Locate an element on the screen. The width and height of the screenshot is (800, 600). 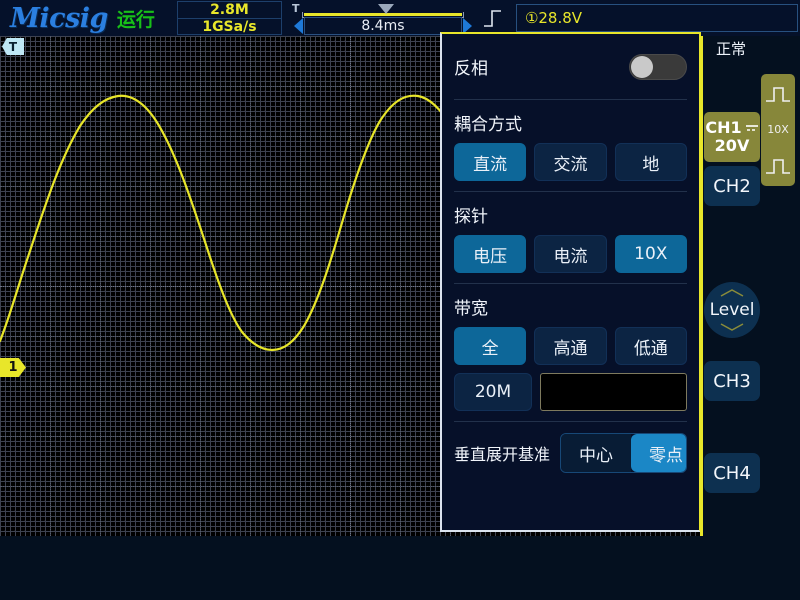
trigger-mode-label: 正常 is located at coordinates (731, 49).